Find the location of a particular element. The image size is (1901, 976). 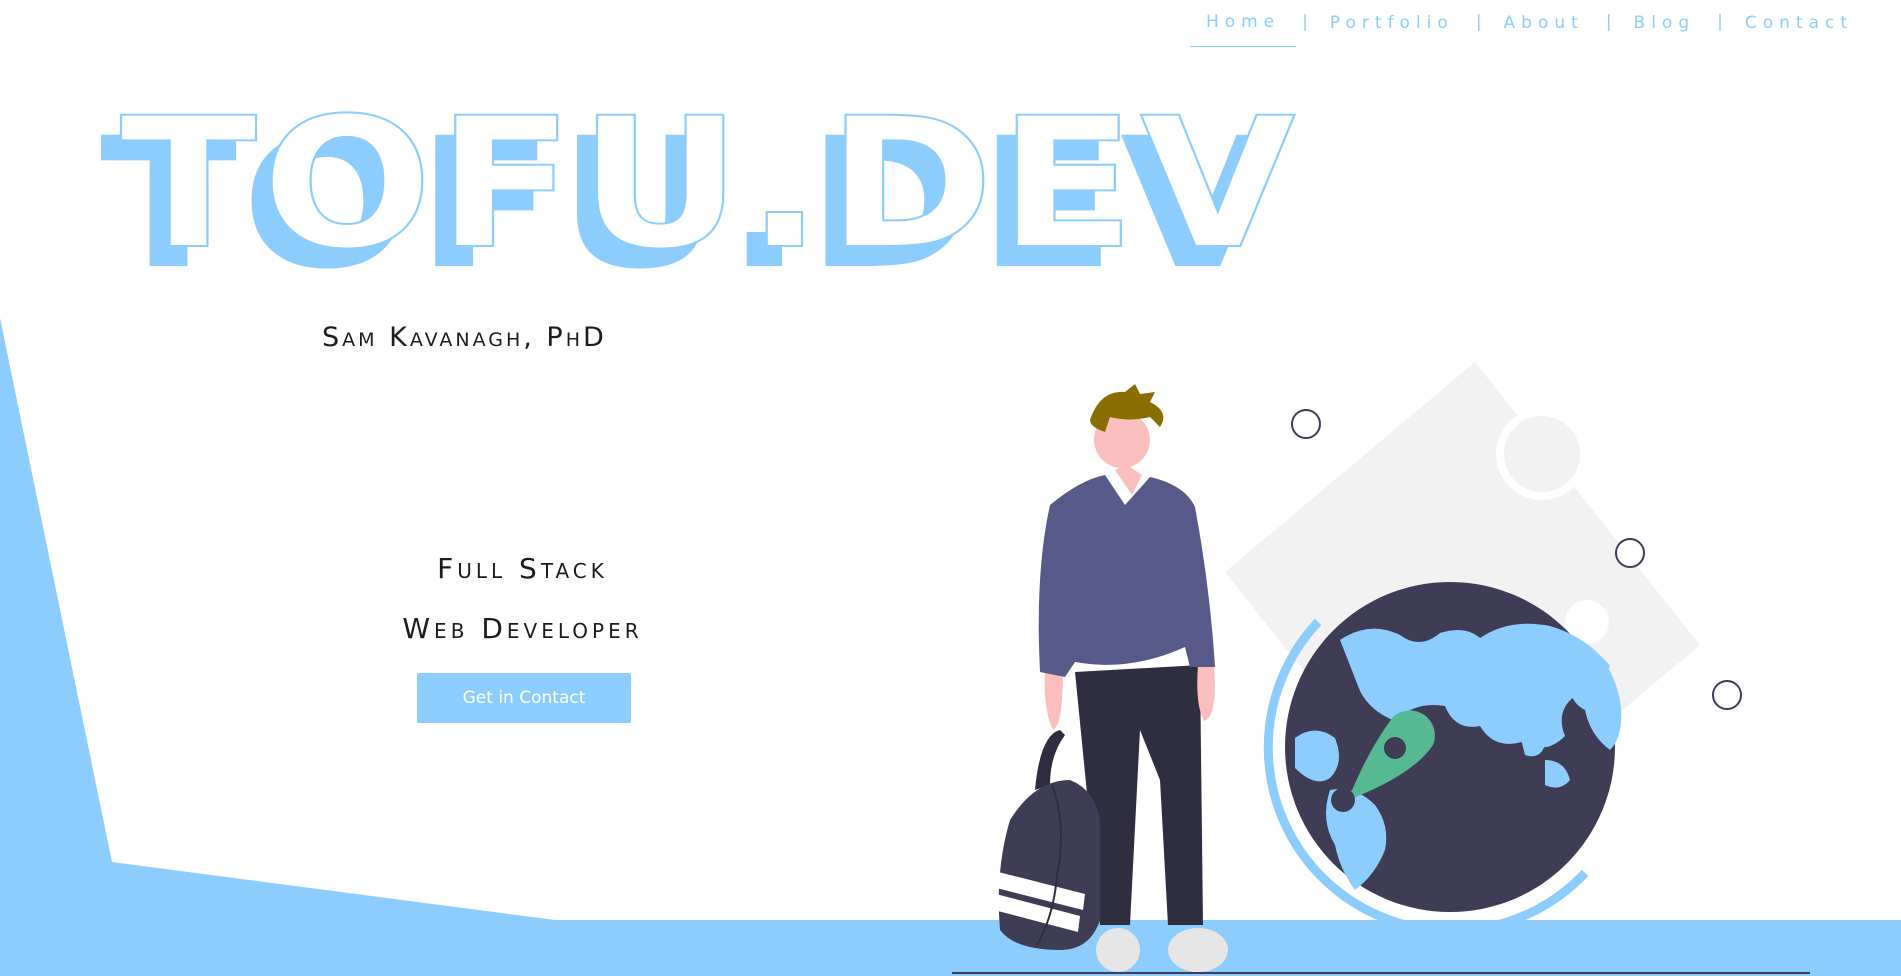

role-line-2: Web Developer is located at coordinates (522, 628).